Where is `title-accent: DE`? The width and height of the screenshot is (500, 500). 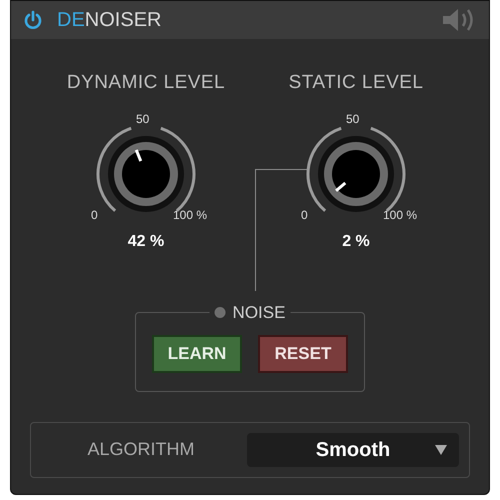 title-accent: DE is located at coordinates (71, 20).